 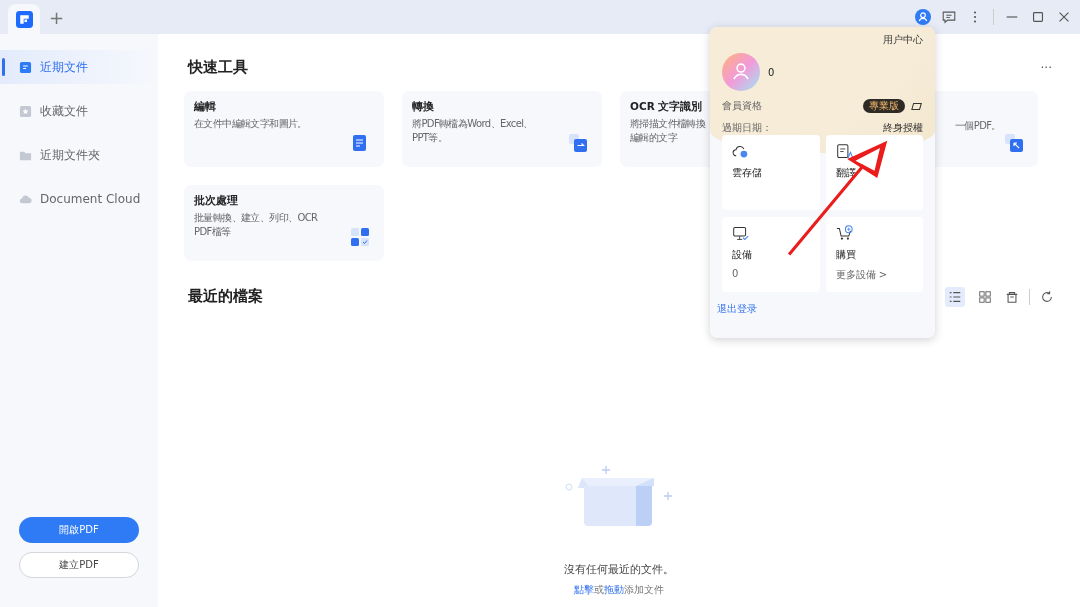 What do you see at coordinates (225, 296) in the screenshot?
I see `section-title: 最近的檔案` at bounding box center [225, 296].